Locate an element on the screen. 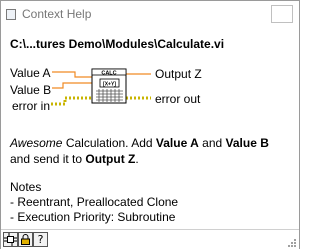 The image size is (320, 250). notes-heading: Notes is located at coordinates (26, 187).